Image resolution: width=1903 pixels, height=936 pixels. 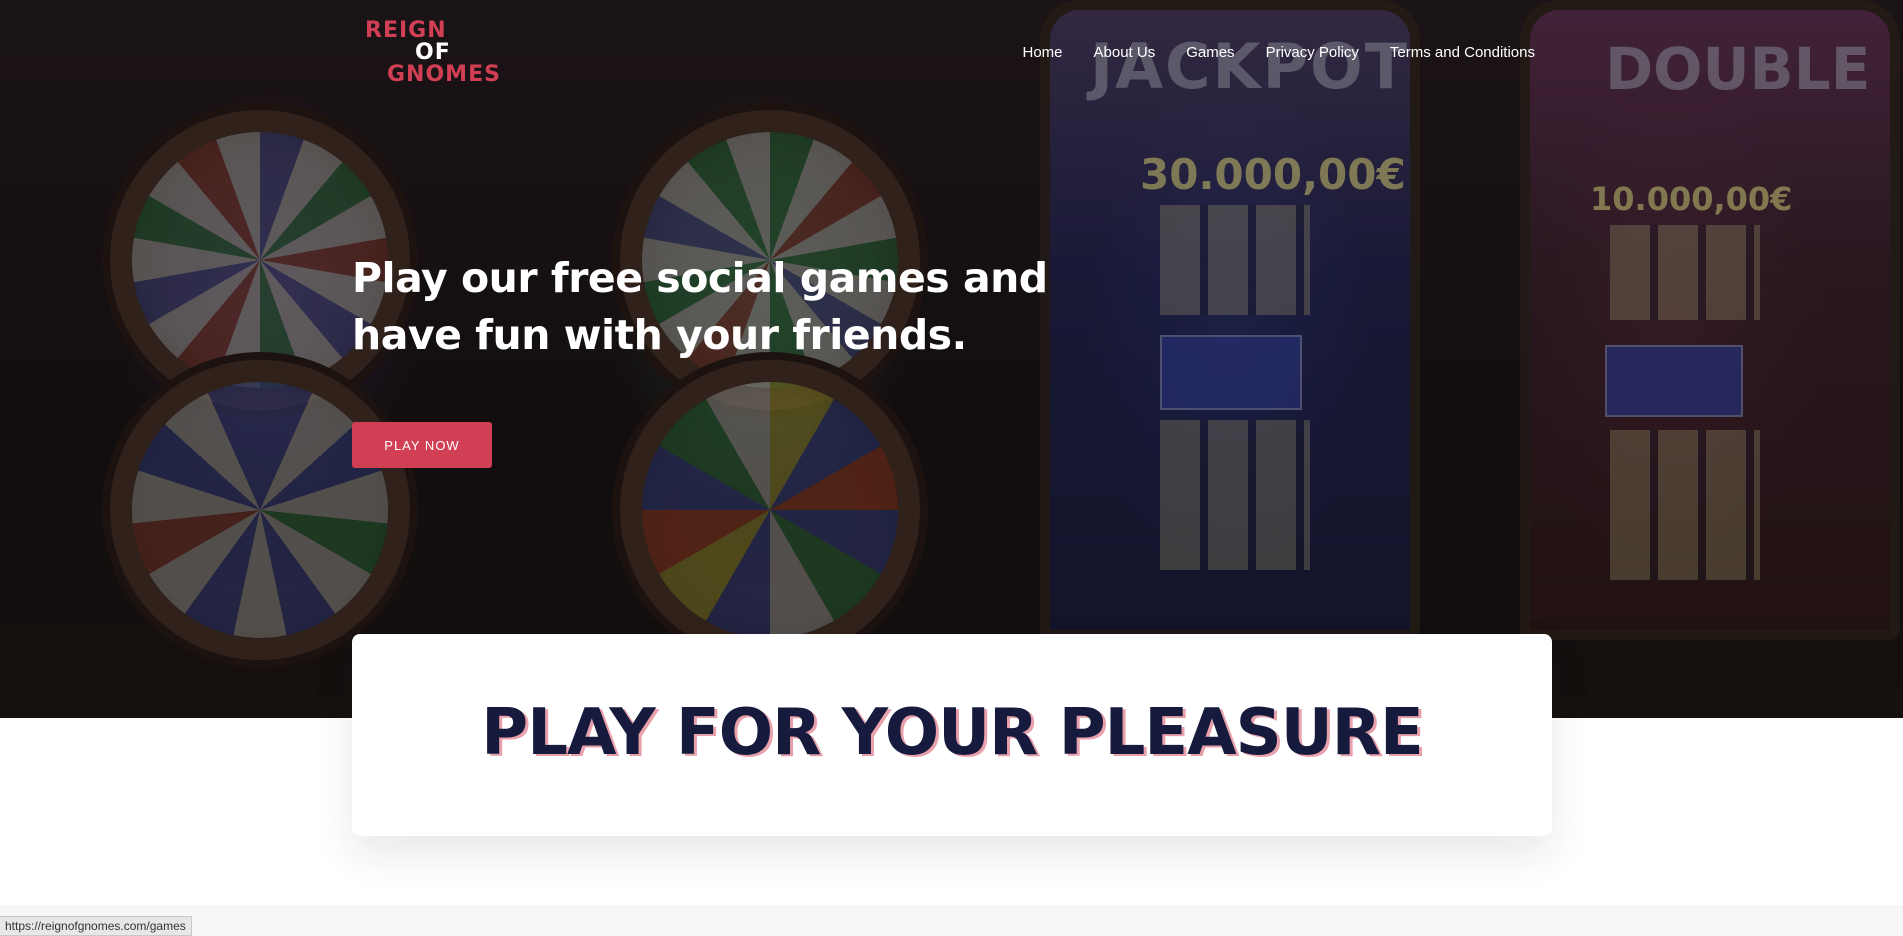 I want to click on play-now-button: PLAY NOW, so click(x=422, y=445).